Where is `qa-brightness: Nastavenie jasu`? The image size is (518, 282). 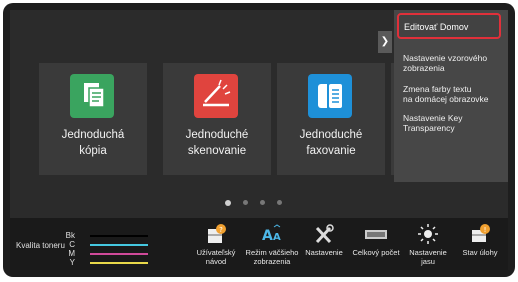
qa-brightness: Nastavenie jasu is located at coordinates (428, 245).